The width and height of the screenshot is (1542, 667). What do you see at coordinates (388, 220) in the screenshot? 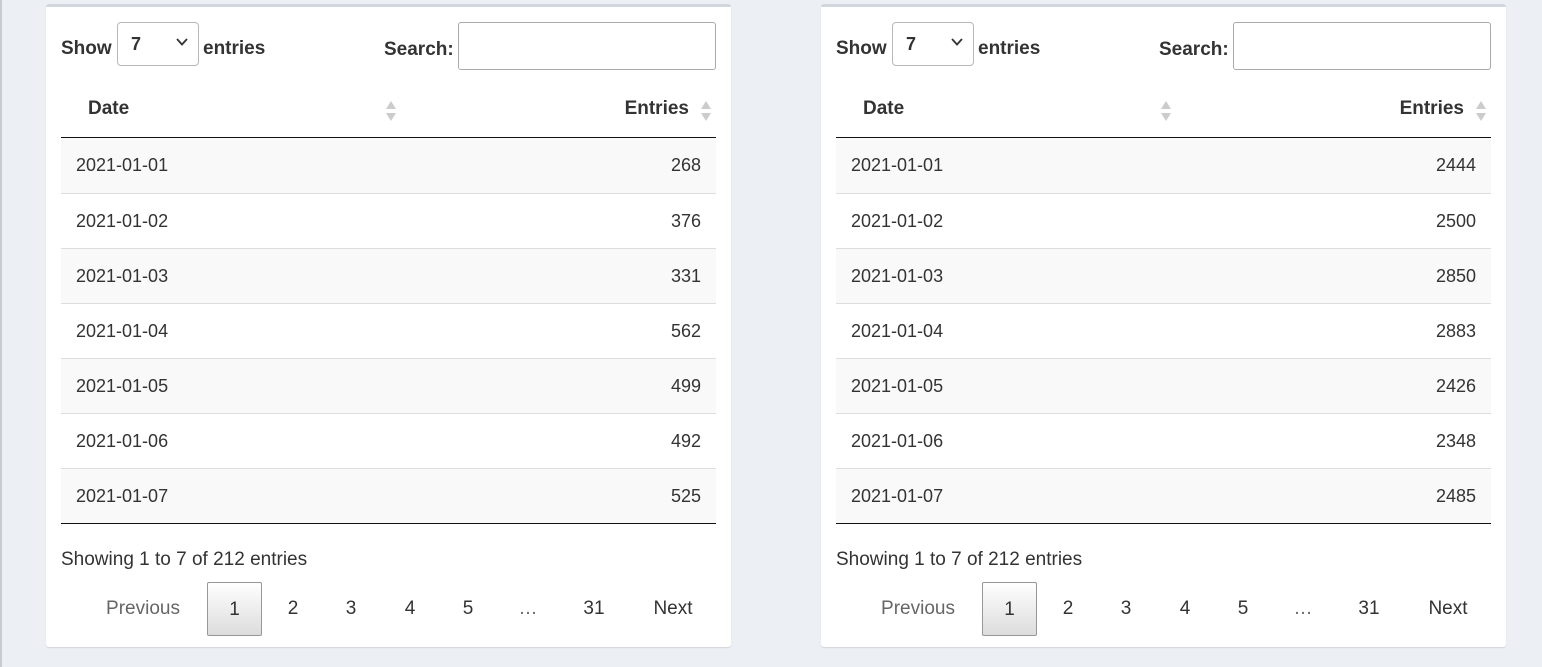
I see `table-row: 2021-01-02 376` at bounding box center [388, 220].